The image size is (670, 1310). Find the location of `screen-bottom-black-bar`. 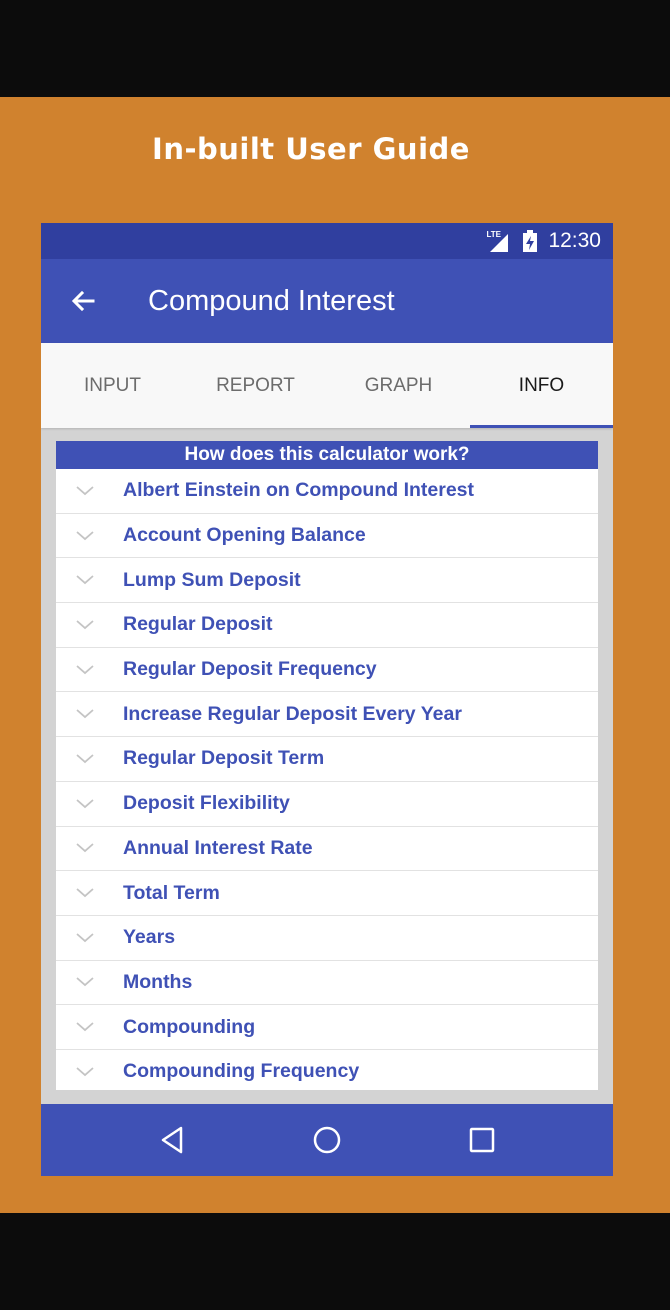

screen-bottom-black-bar is located at coordinates (335, 1261).